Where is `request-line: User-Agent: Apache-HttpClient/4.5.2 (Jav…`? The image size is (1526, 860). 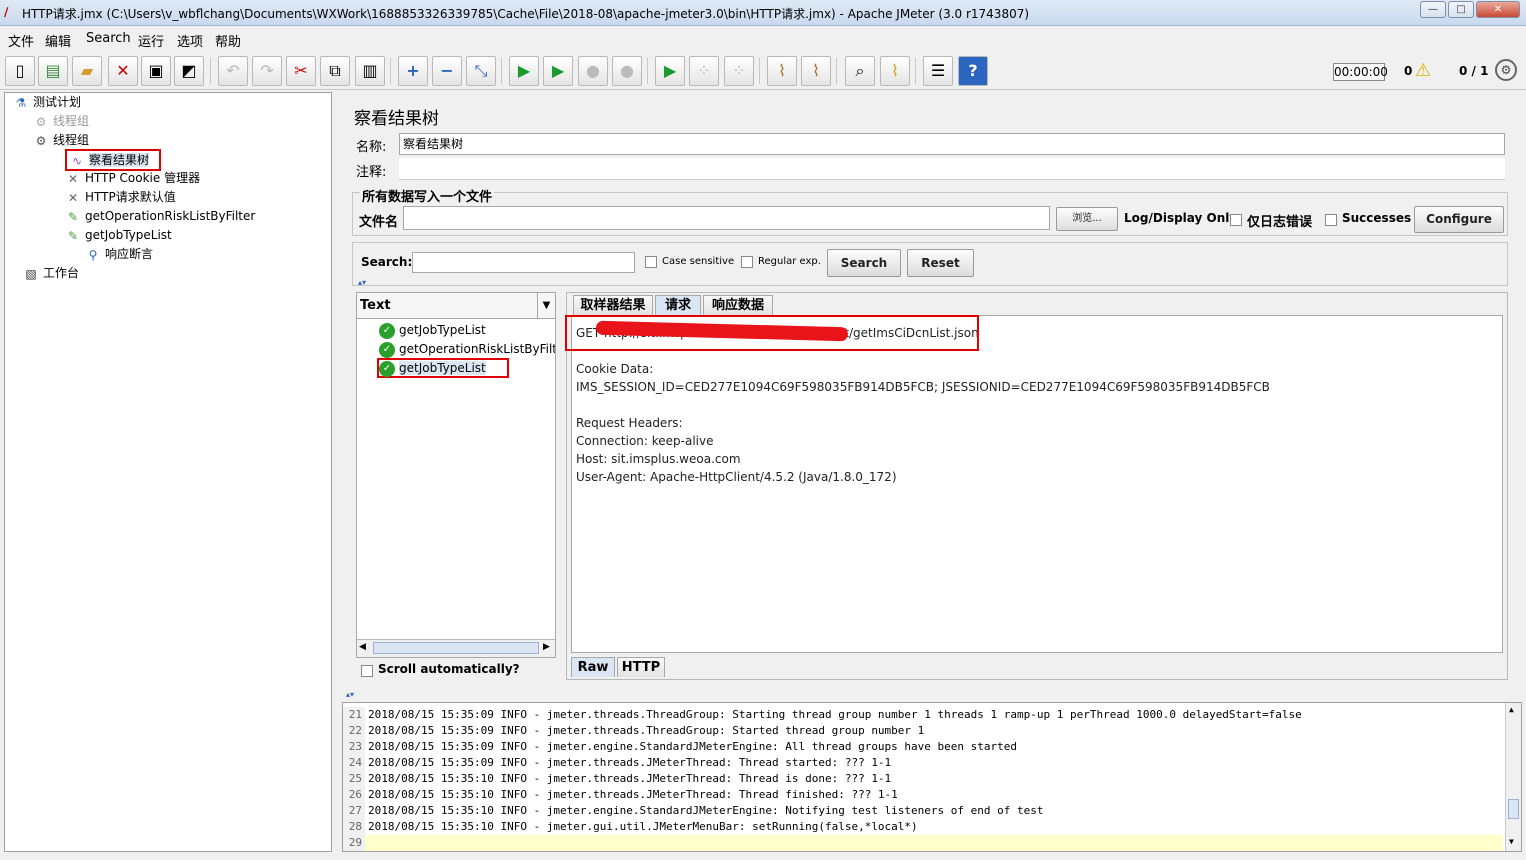 request-line: User-Agent: Apache-HttpClient/4.5.2 (Jav… is located at coordinates (736, 477).